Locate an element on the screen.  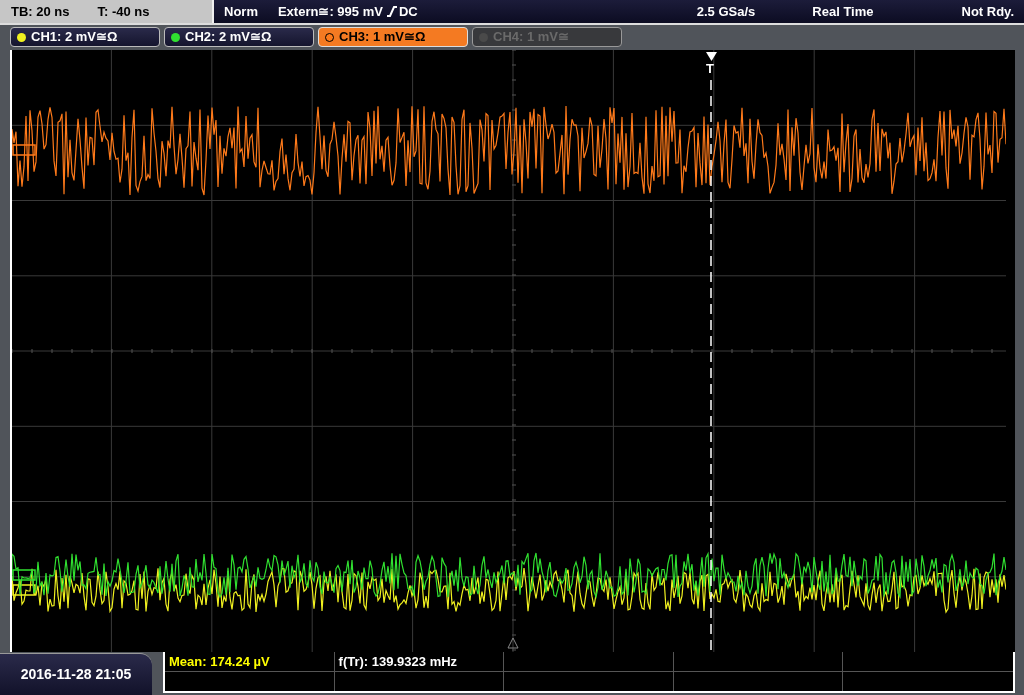
timebase-label: TB: 20 ns is located at coordinates (40, 11).